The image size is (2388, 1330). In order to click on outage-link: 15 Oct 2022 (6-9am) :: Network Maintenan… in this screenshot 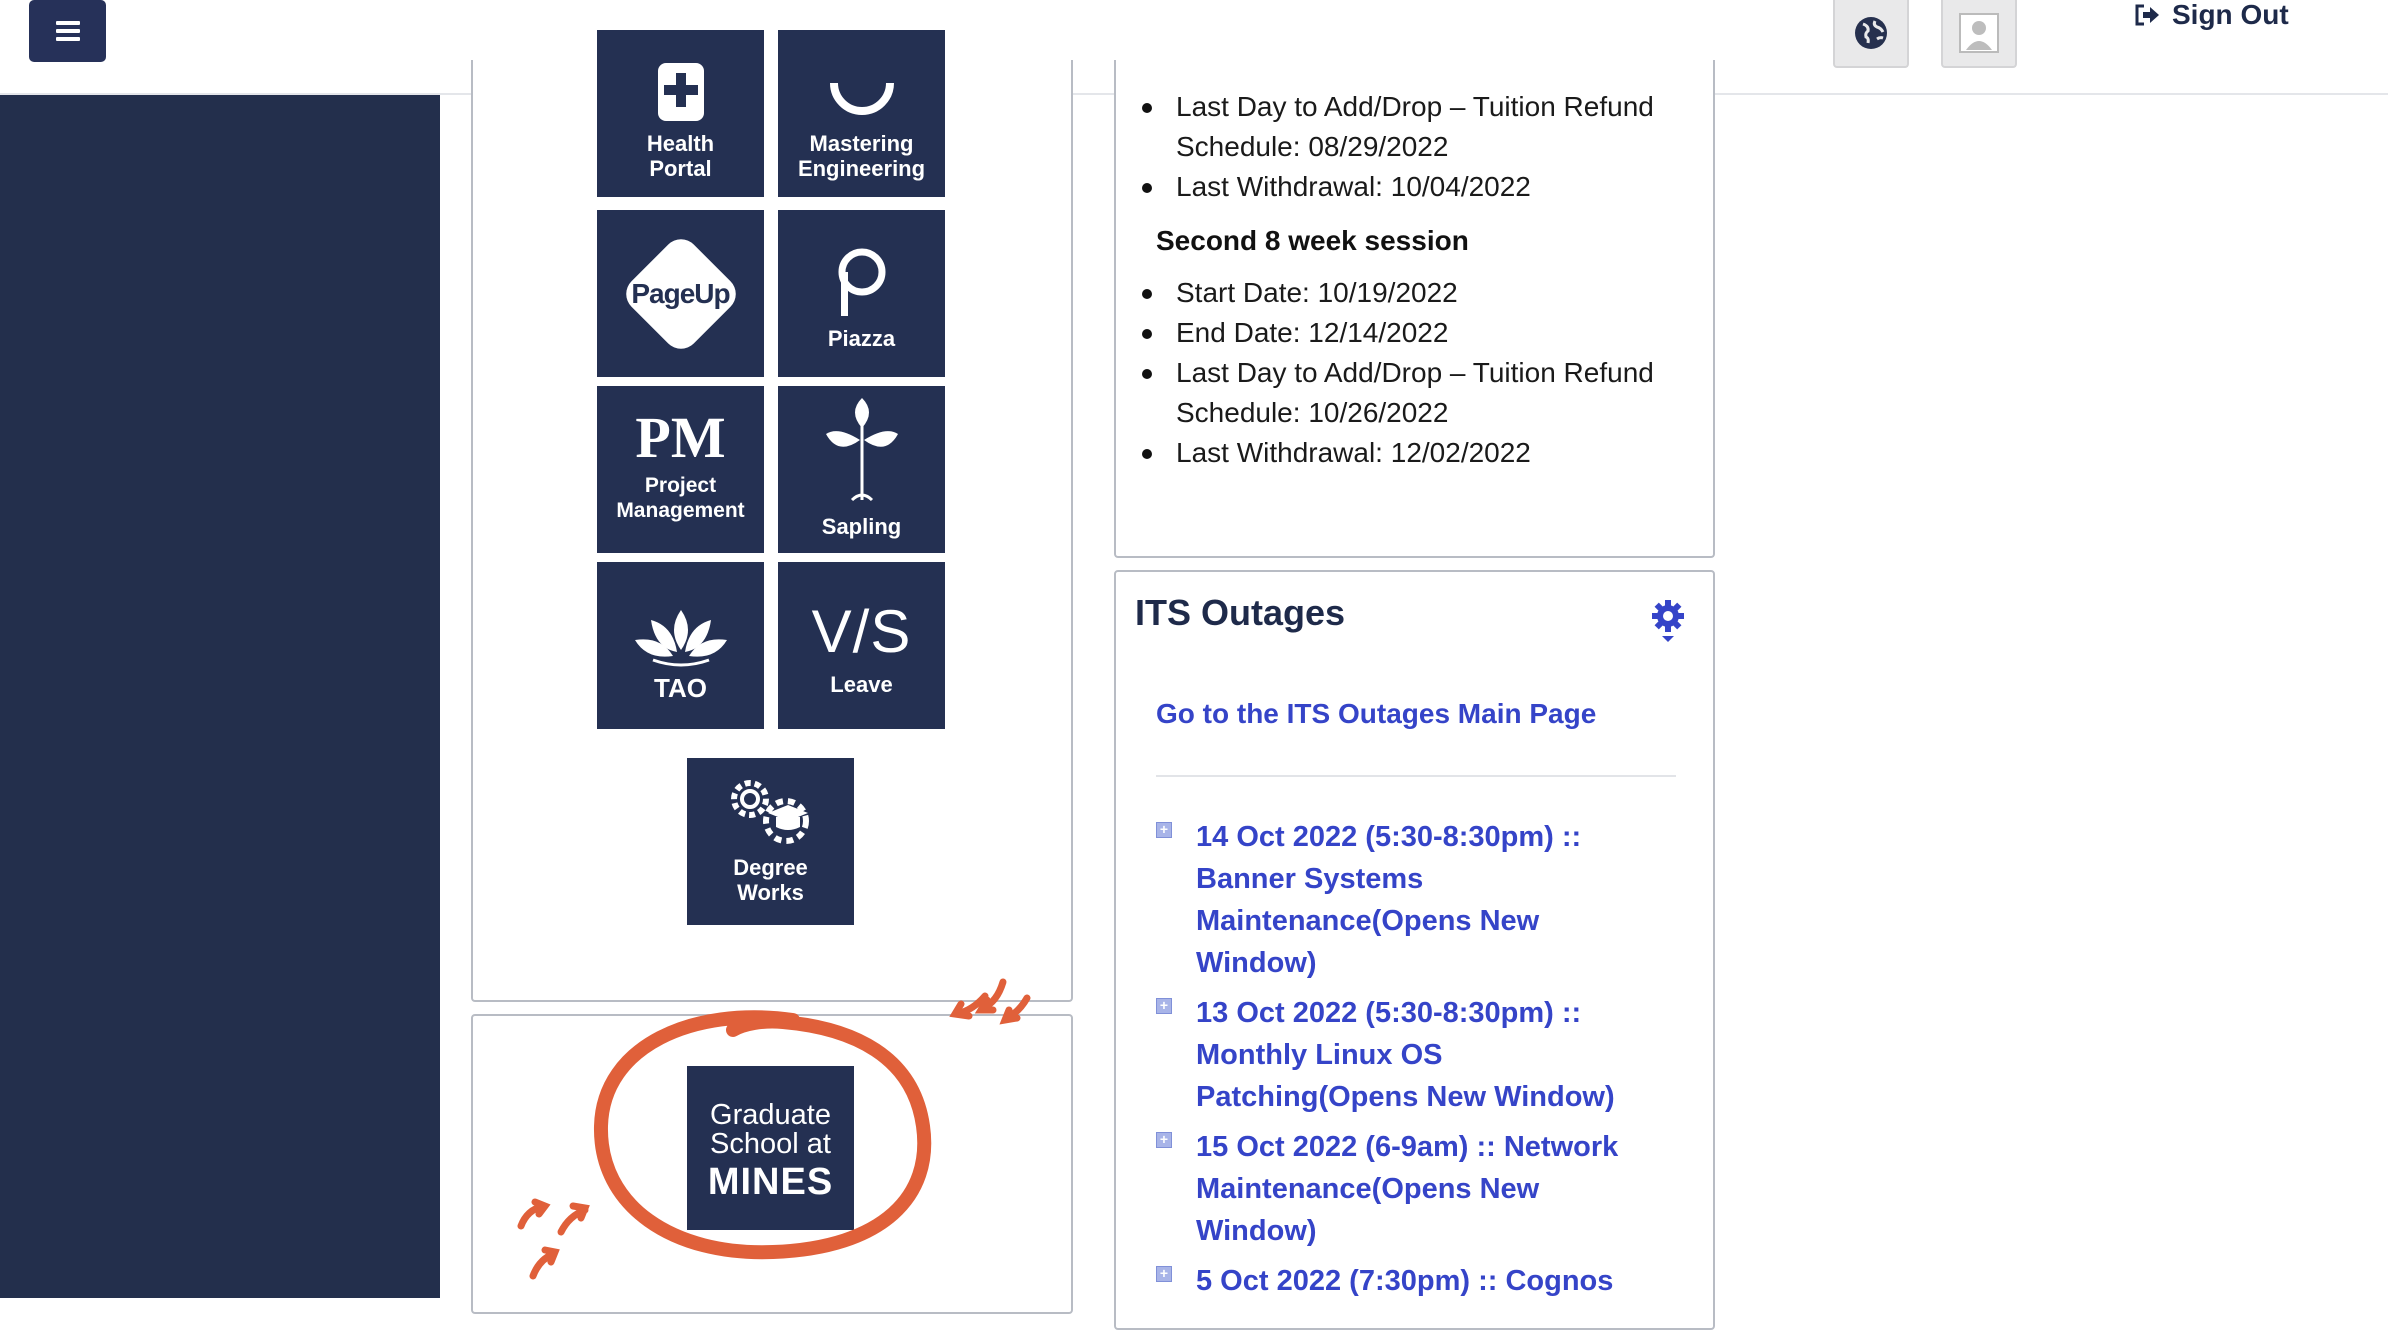, I will do `click(1407, 1189)`.